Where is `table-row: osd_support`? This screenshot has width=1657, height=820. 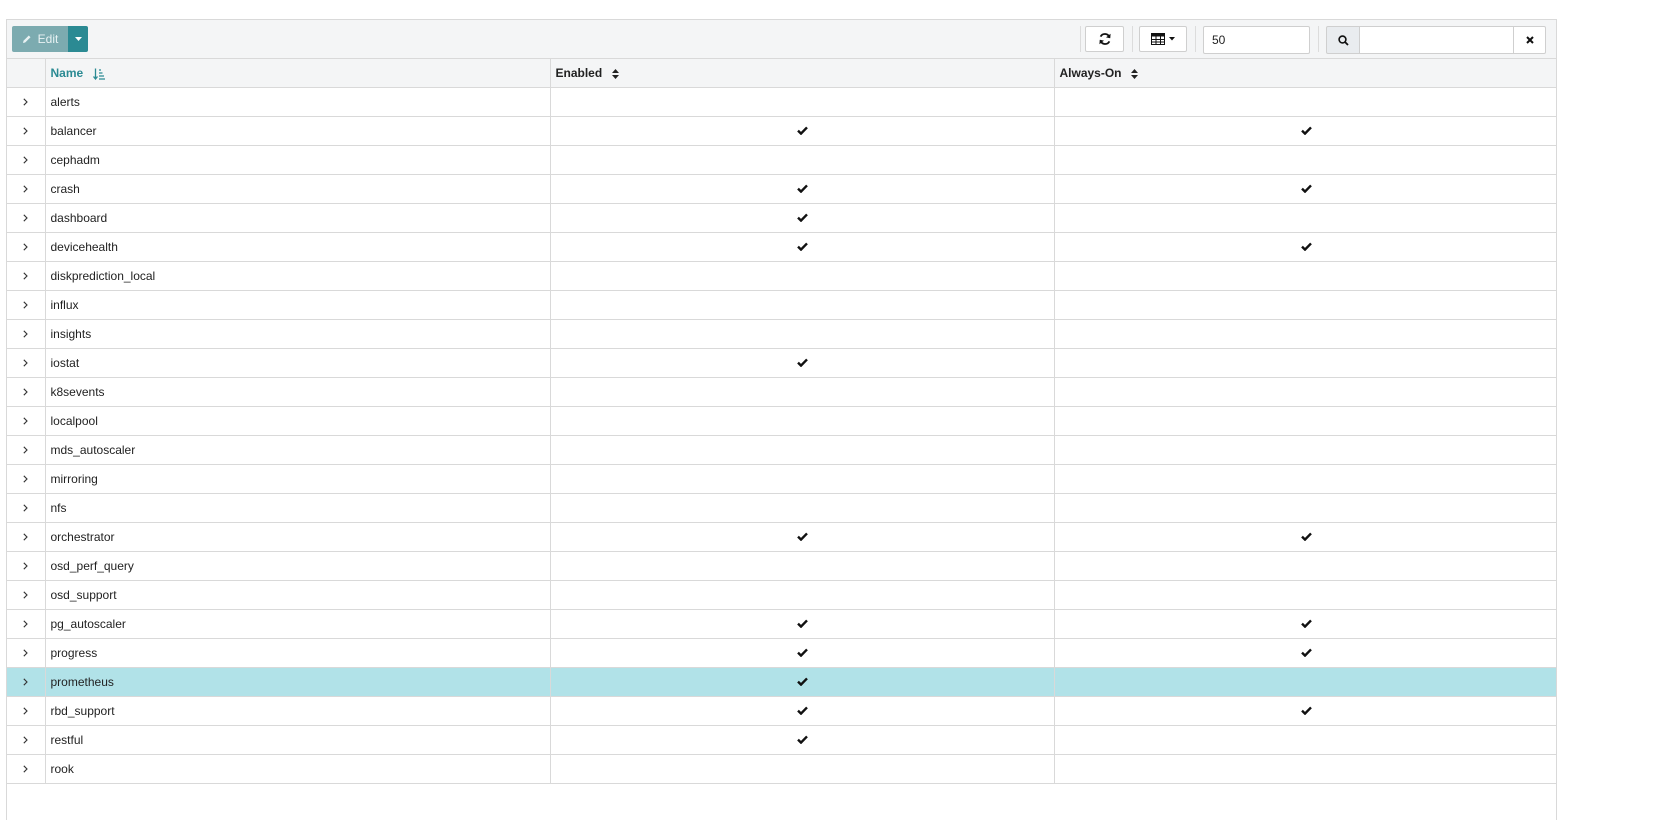 table-row: osd_support is located at coordinates (781, 595).